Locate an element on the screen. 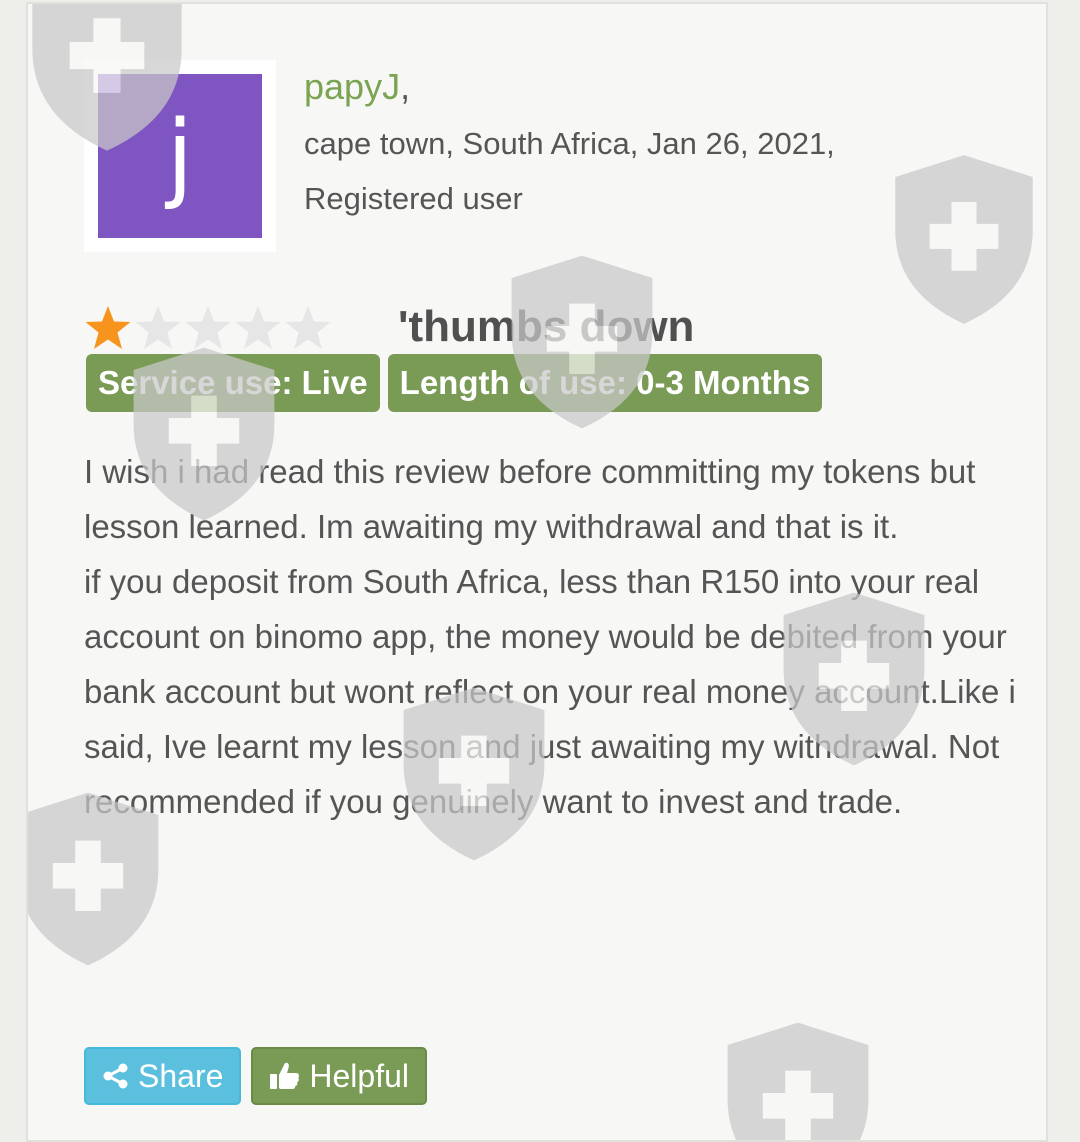 Image resolution: width=1080 pixels, height=1142 pixels. helpful-button: Helpful is located at coordinates (339, 1076).